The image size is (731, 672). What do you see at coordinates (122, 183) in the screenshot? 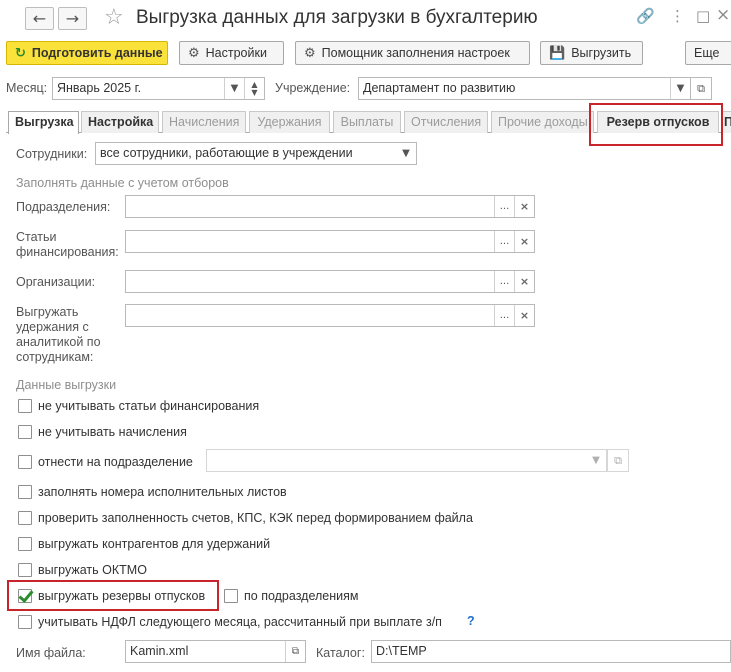
I see `filters-section-title: Заполнять данные с учетом отборов` at bounding box center [122, 183].